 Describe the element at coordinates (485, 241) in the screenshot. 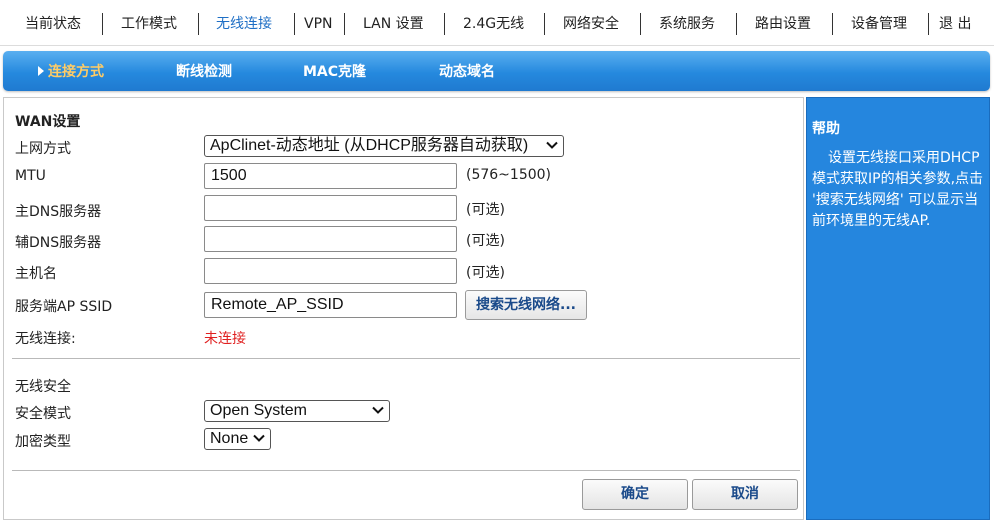

I see `dns2-optional-hint: (可选)` at that location.